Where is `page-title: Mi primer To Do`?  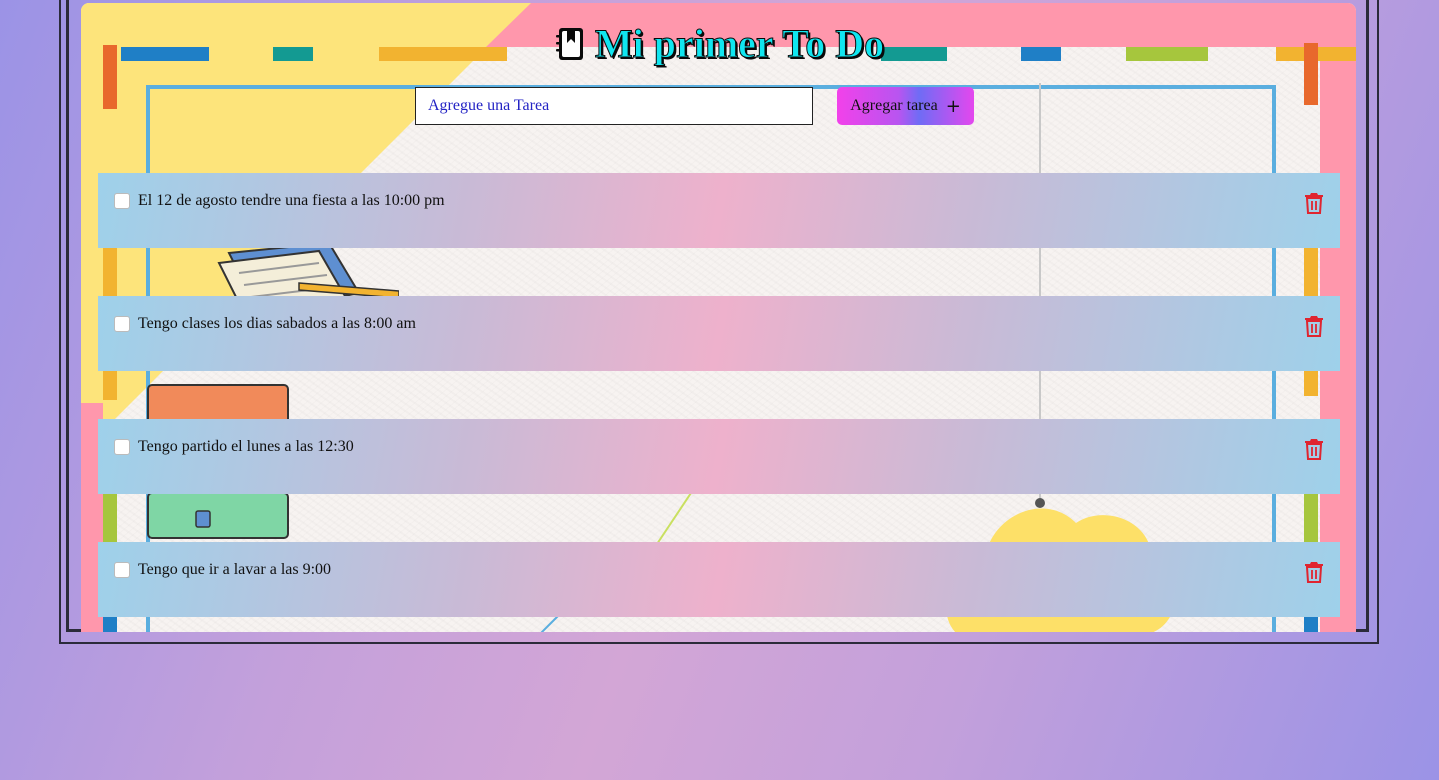 page-title: Mi primer To Do is located at coordinates (739, 43).